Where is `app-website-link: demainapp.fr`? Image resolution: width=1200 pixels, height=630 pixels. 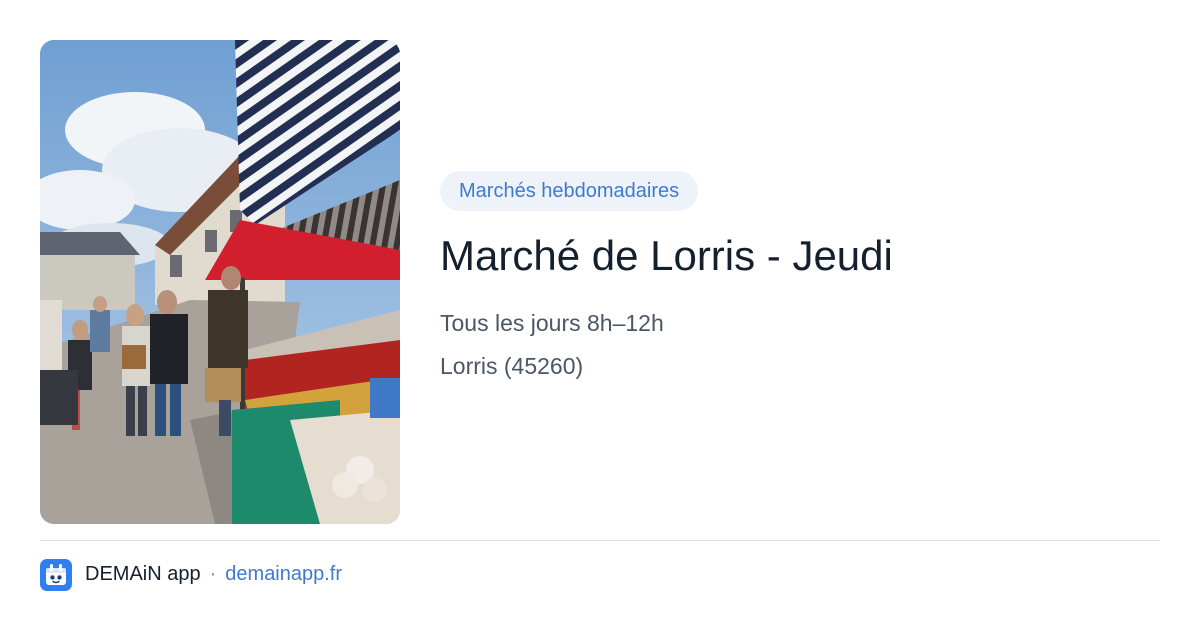 app-website-link: demainapp.fr is located at coordinates (283, 574).